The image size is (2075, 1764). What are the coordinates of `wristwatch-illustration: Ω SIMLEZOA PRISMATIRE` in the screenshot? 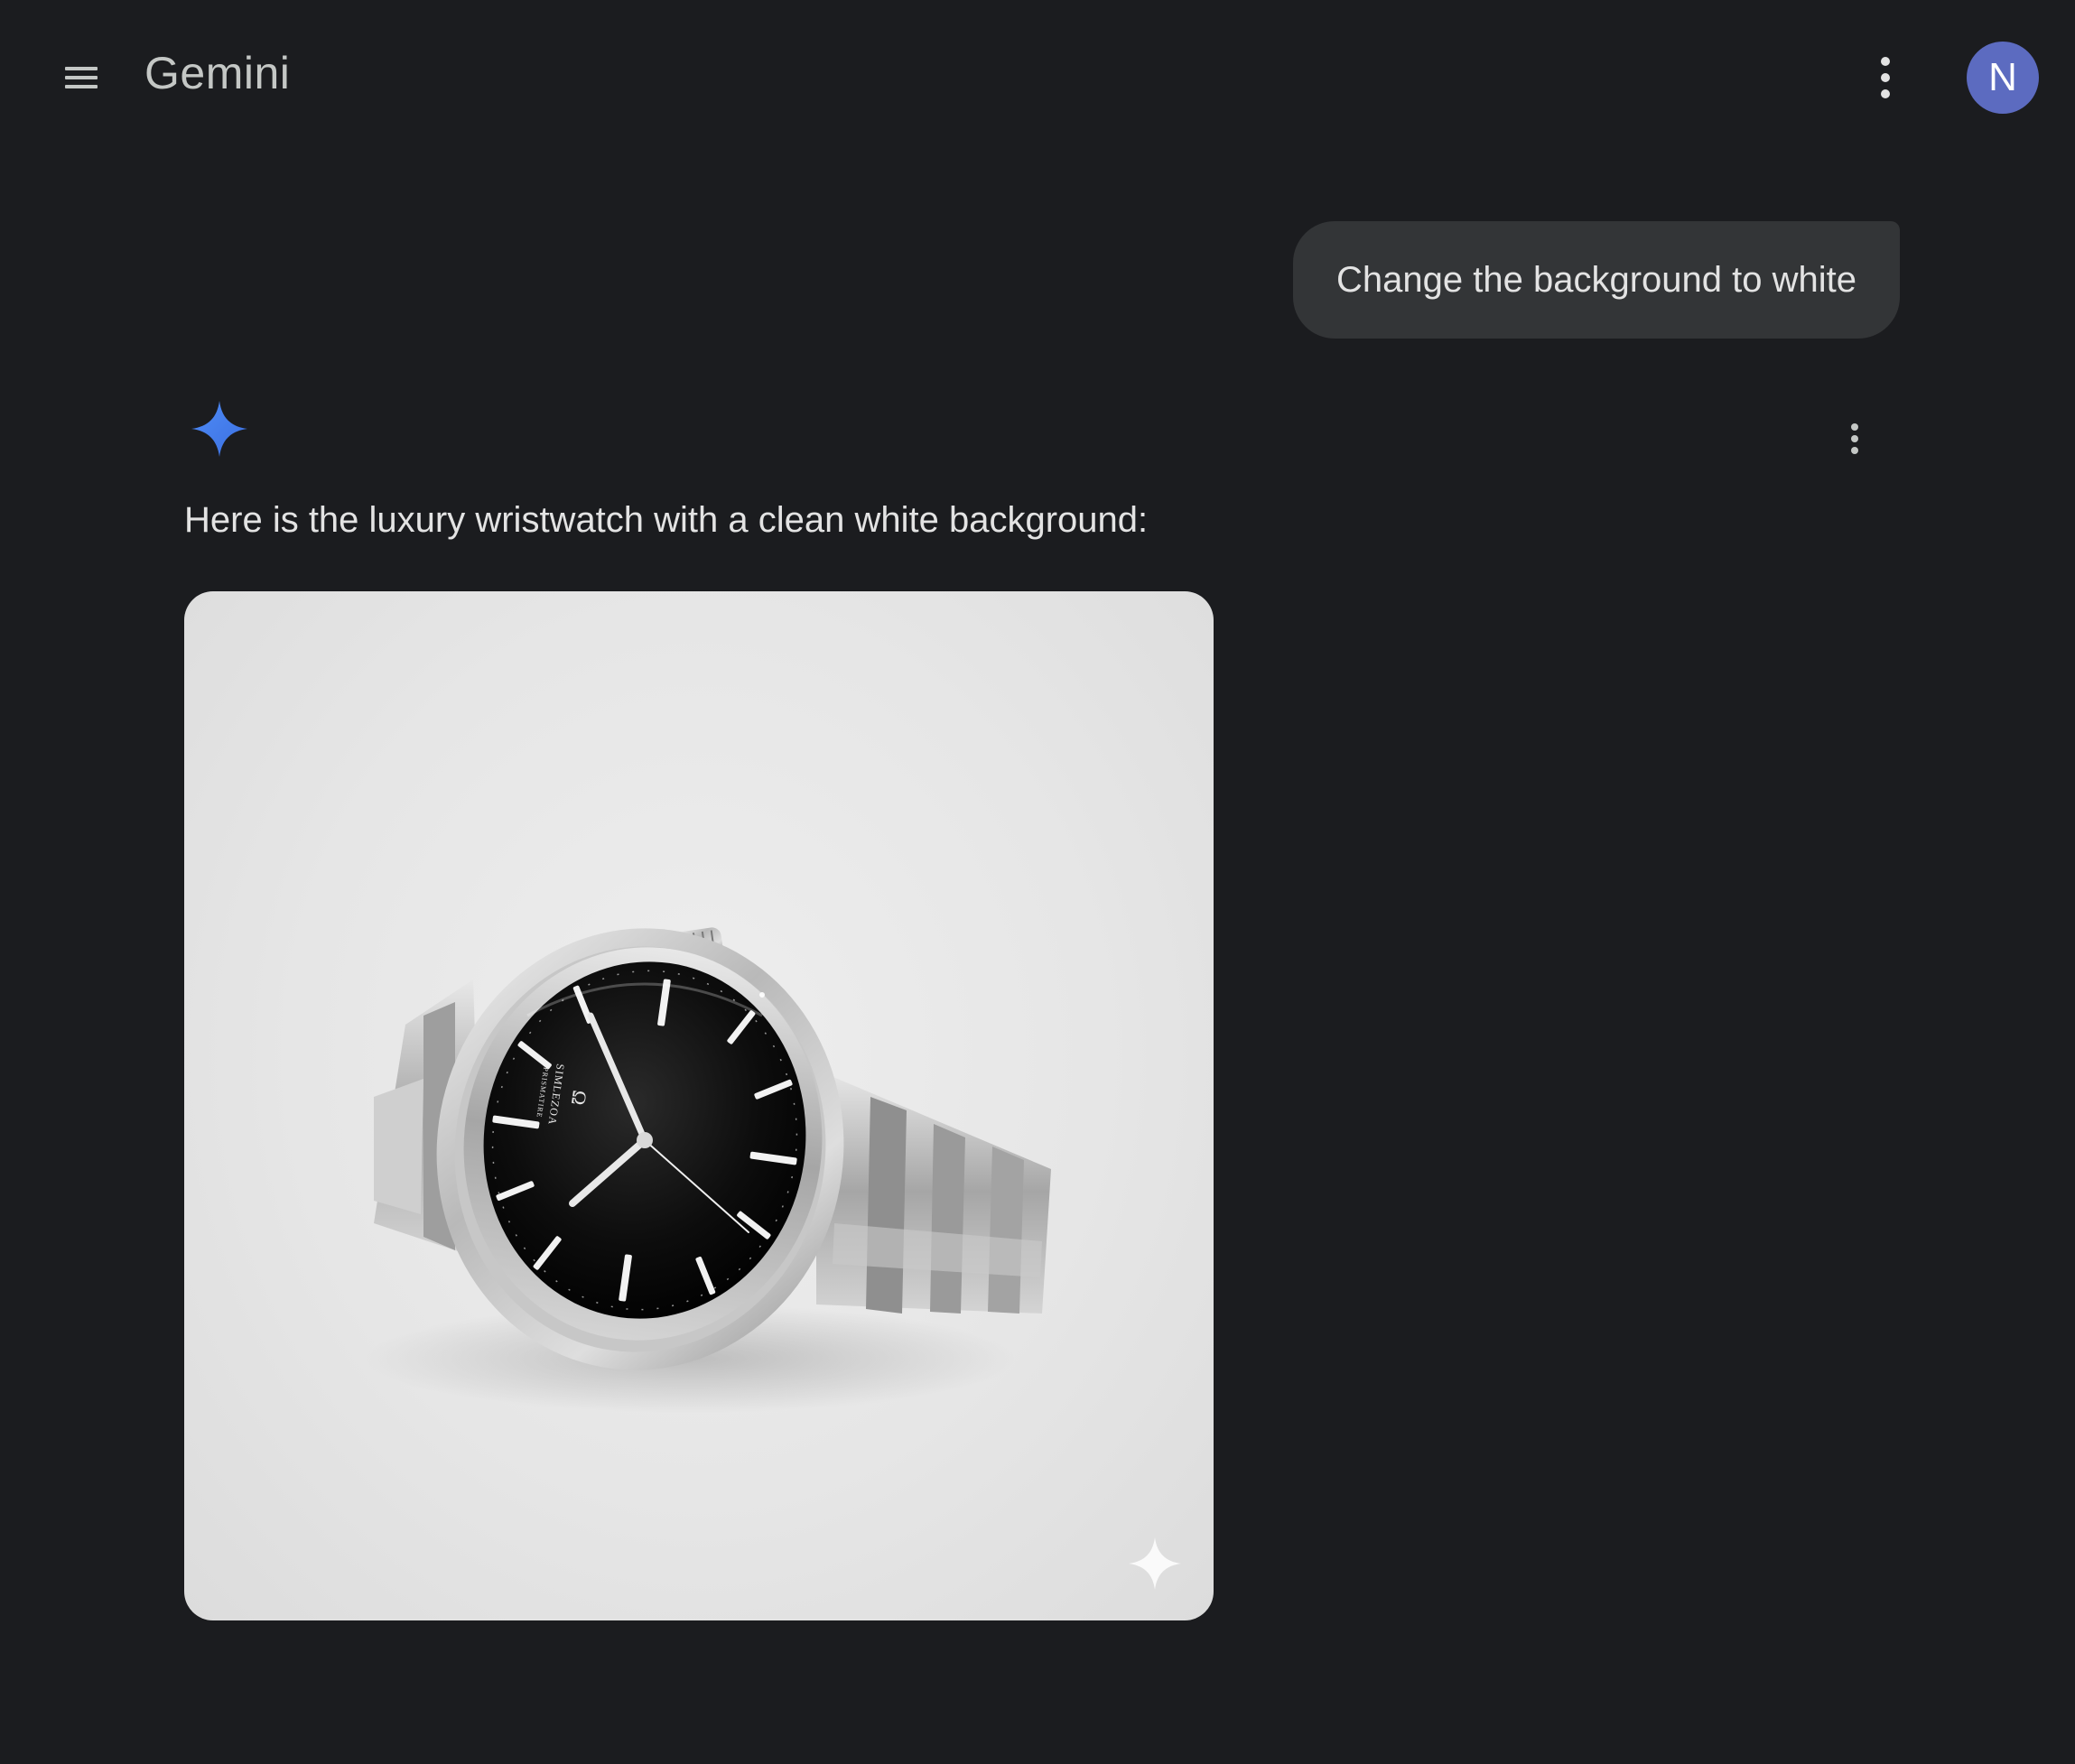 It's located at (708, 1170).